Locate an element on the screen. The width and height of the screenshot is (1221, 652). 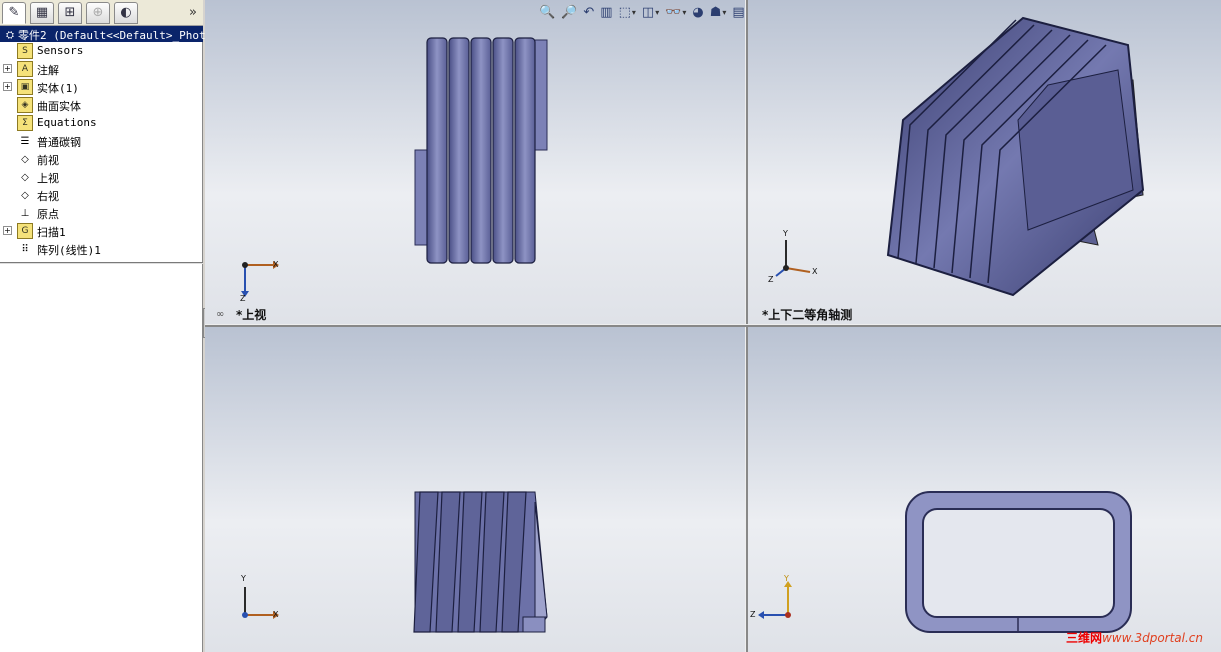
edit-appearance-button: ◕ is located at coordinates (697, 12).